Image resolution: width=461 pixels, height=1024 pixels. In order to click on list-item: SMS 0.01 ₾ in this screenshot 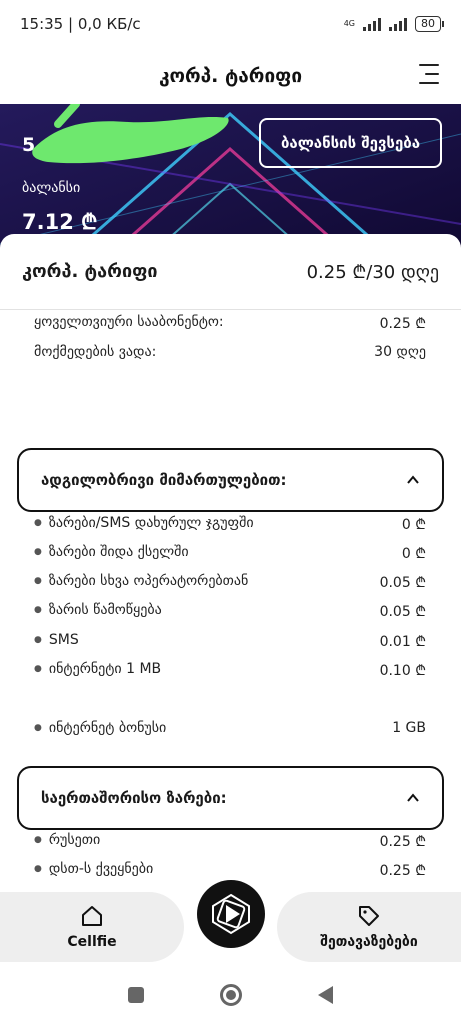, I will do `click(230, 641)`.